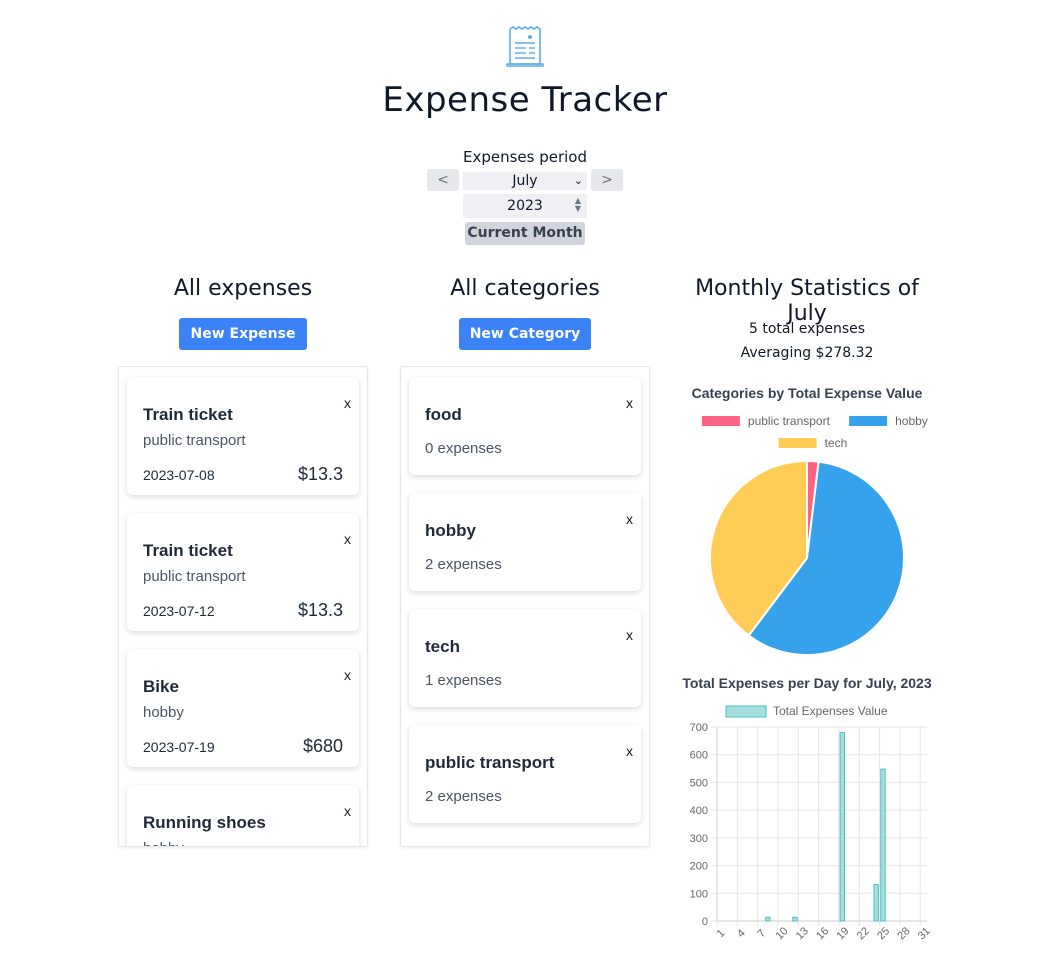  What do you see at coordinates (842, 933) in the screenshot?
I see `x-tick-label: 19` at bounding box center [842, 933].